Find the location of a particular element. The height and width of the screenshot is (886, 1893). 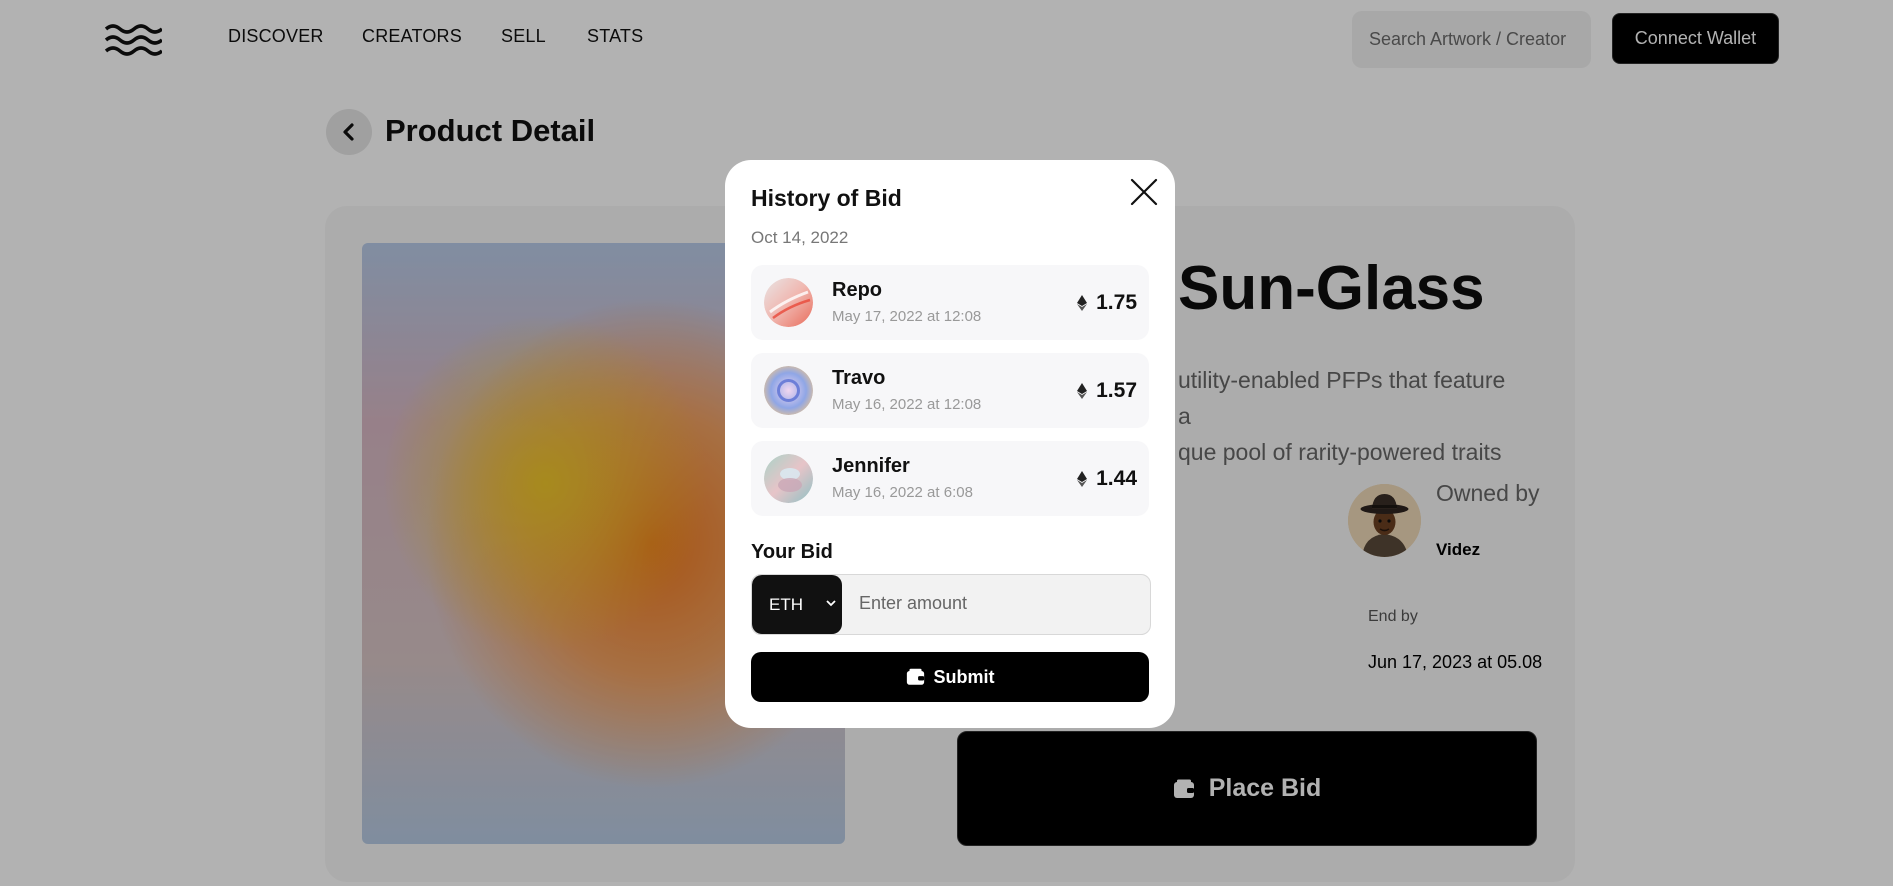

submit-label: Submit is located at coordinates (964, 676).